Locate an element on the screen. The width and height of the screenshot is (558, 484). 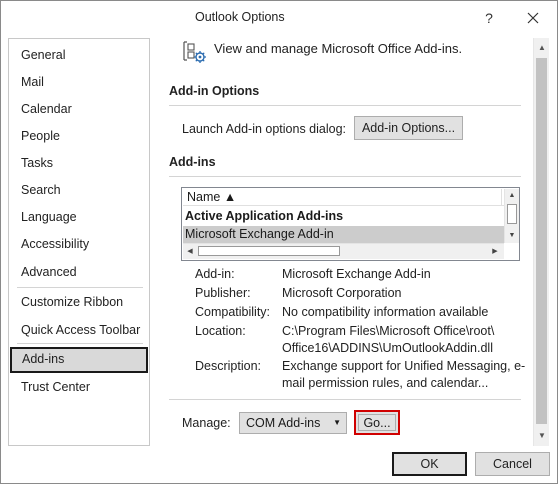
ok-button-label: OK is located at coordinates (429, 464).